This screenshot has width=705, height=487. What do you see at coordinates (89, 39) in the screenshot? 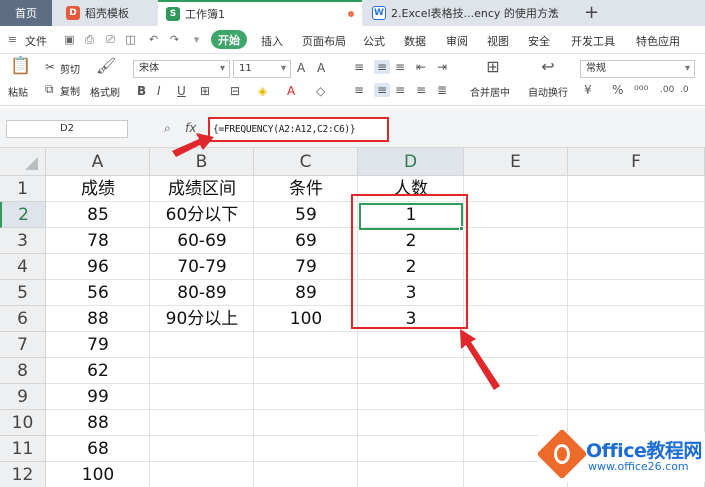
I see `print-preview-icon: ⎙` at bounding box center [89, 39].